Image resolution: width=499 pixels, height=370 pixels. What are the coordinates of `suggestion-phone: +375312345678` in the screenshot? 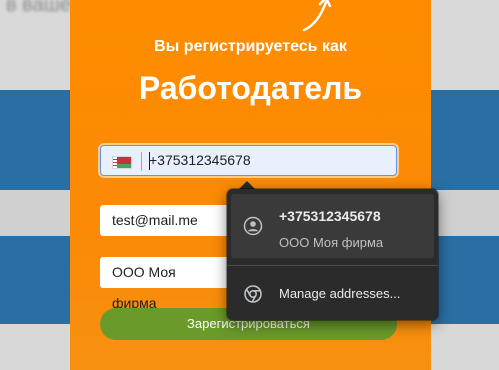 It's located at (330, 216).